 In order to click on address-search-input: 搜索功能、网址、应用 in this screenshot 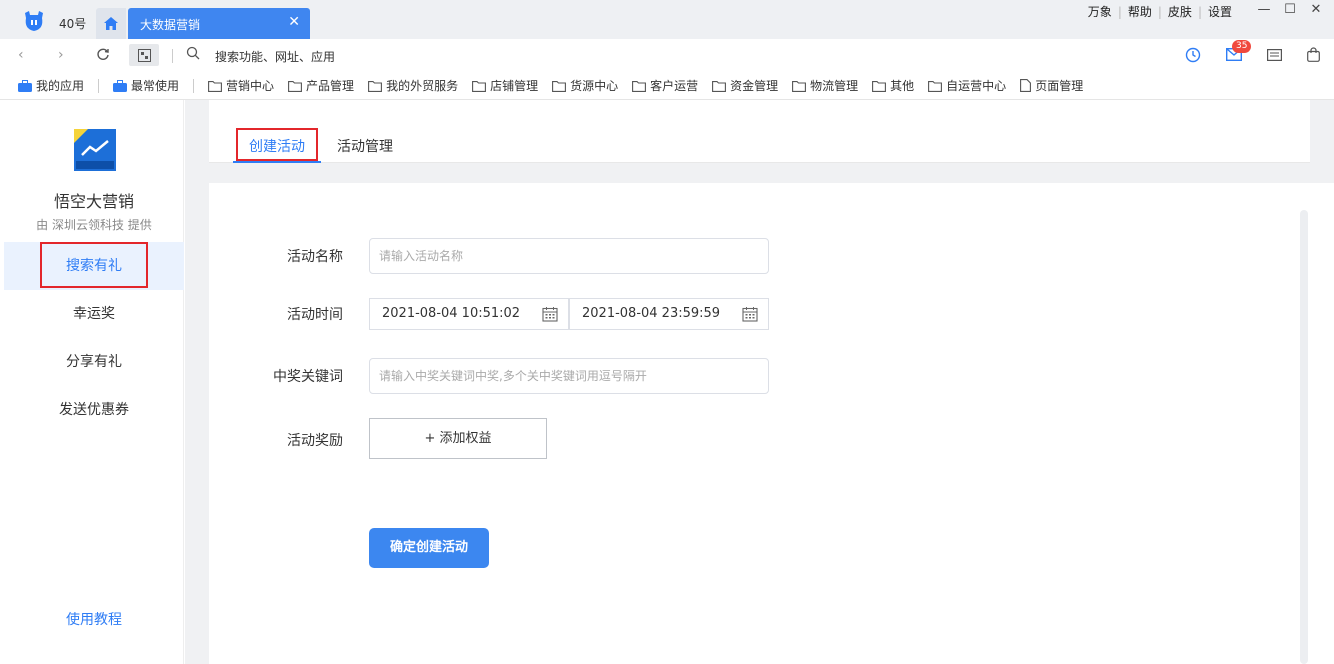, I will do `click(275, 56)`.